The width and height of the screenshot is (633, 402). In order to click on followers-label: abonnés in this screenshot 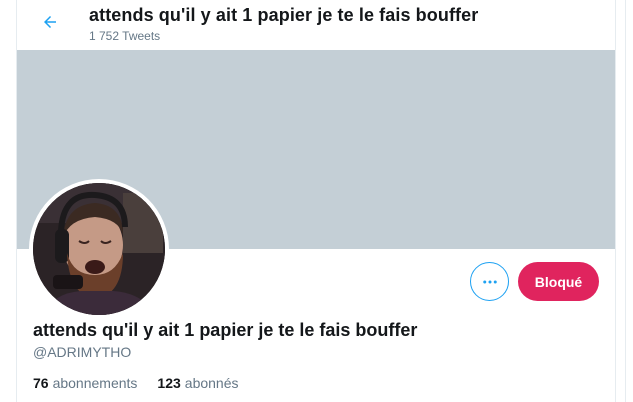, I will do `click(211, 383)`.